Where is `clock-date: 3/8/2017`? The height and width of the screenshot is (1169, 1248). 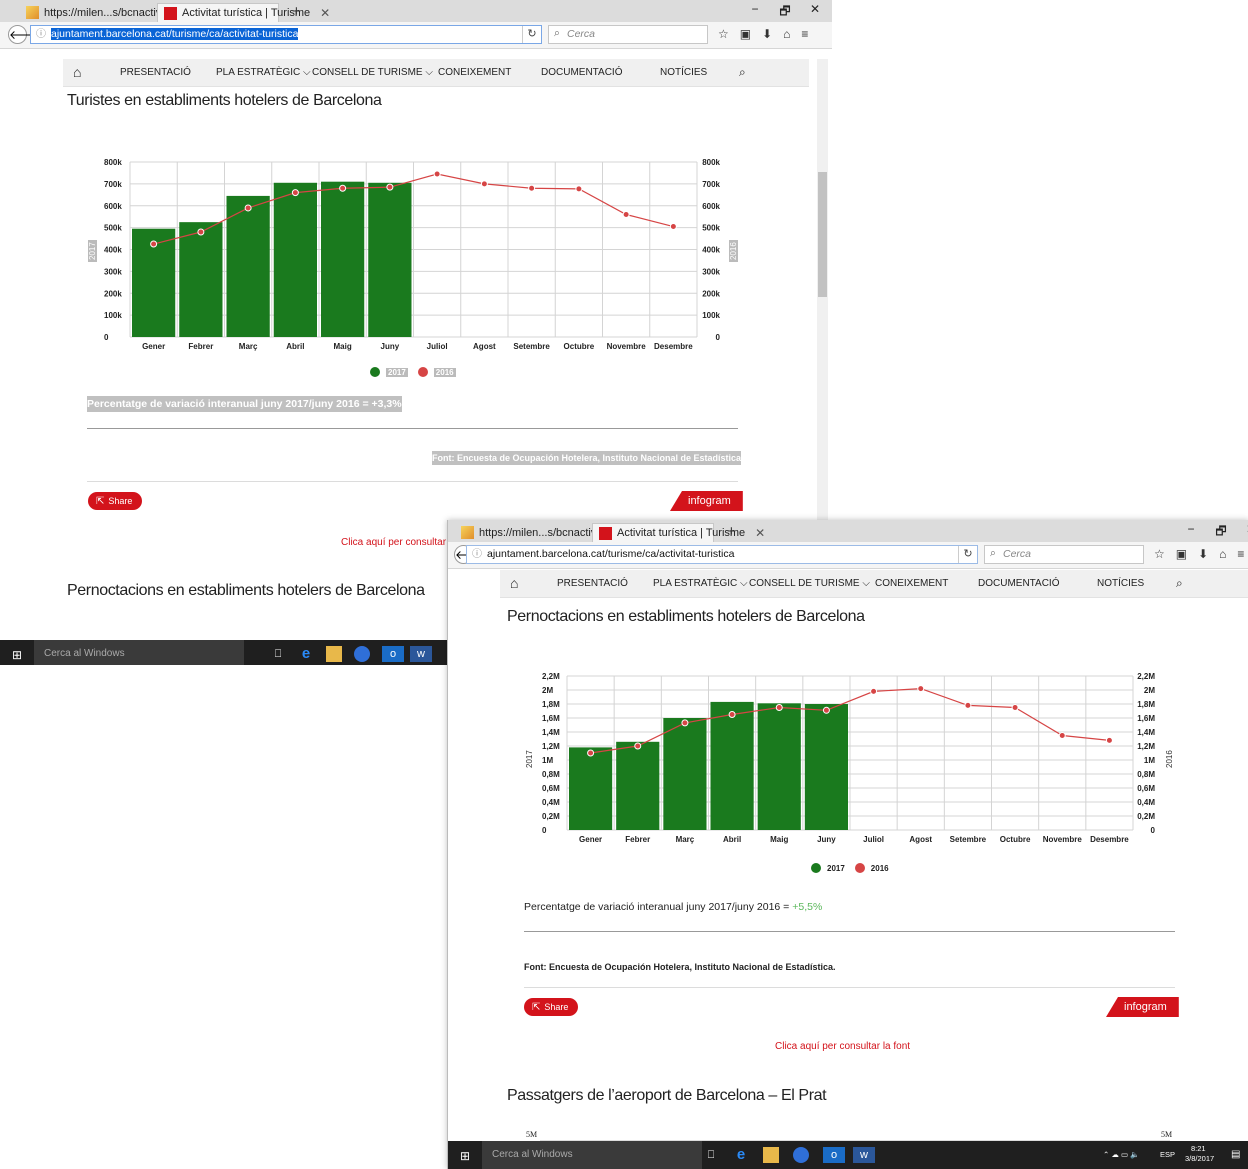 clock-date: 3/8/2017 is located at coordinates (1199, 1158).